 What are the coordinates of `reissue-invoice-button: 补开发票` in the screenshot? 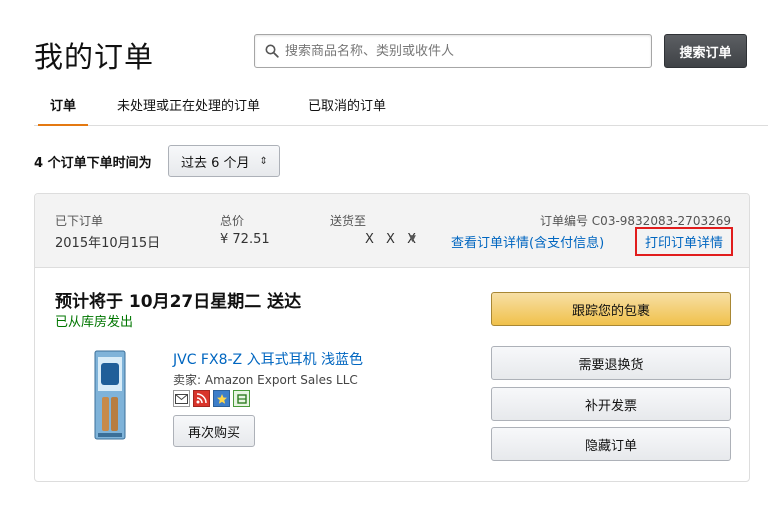 It's located at (611, 404).